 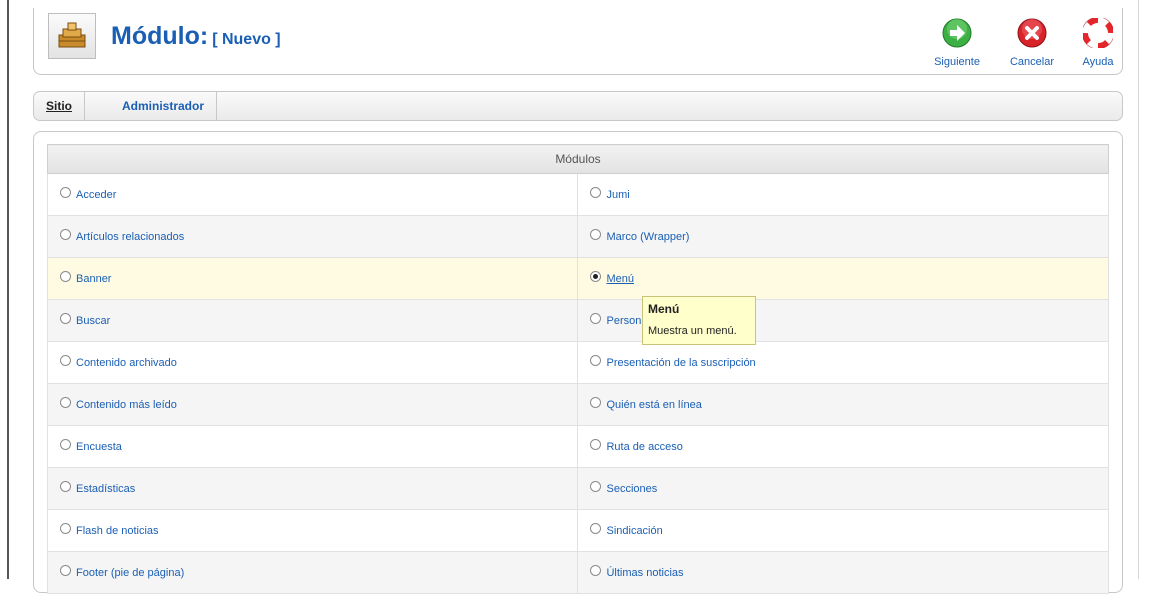 I want to click on module-option: Encuesta, so click(x=312, y=446).